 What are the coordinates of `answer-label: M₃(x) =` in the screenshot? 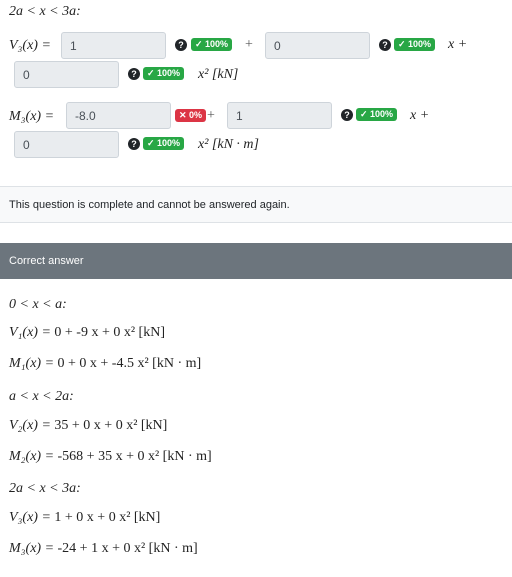 It's located at (33, 548).